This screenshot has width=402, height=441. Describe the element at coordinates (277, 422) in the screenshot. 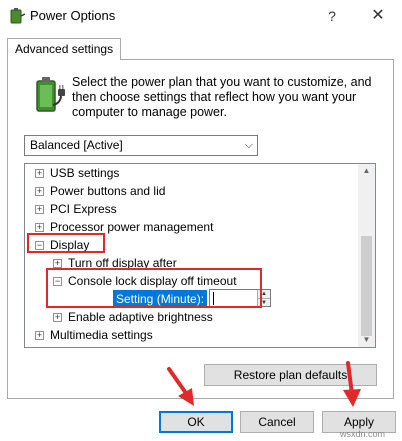

I see `cancel-button: Cancel` at that location.